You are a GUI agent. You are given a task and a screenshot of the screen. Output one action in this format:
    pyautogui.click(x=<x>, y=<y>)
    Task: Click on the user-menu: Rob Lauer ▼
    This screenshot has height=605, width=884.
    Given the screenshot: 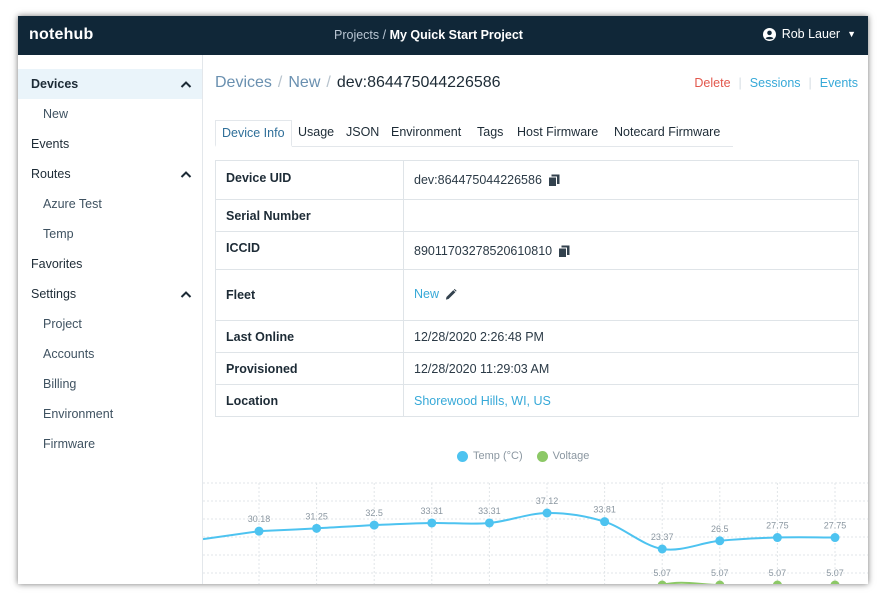 What is the action you would take?
    pyautogui.click(x=809, y=34)
    